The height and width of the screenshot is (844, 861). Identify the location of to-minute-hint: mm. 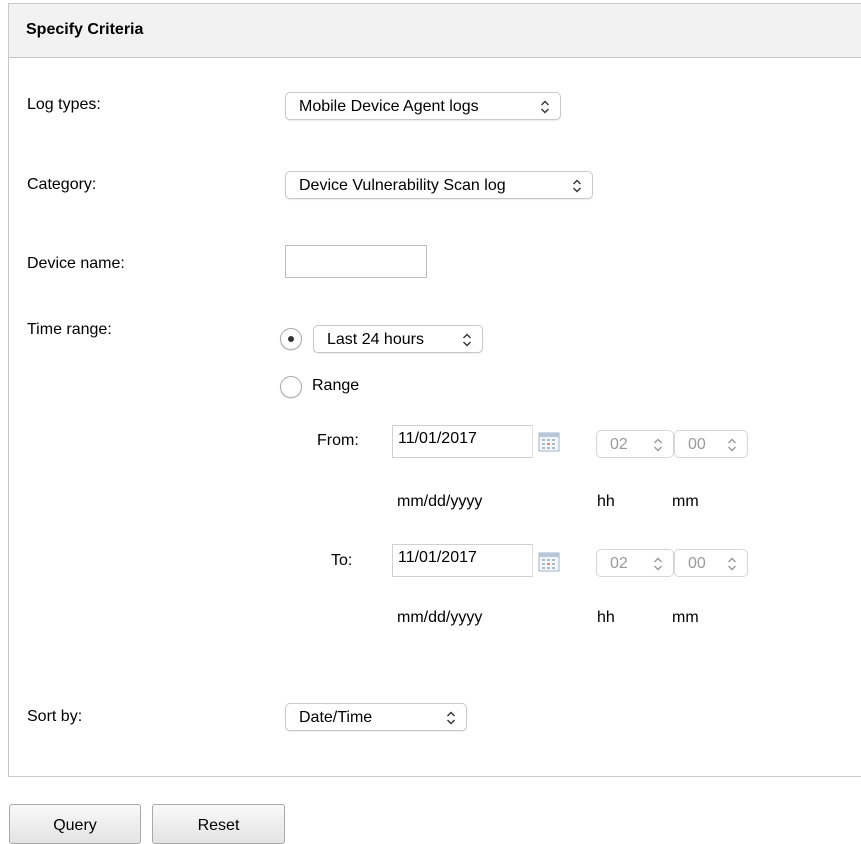
(685, 617).